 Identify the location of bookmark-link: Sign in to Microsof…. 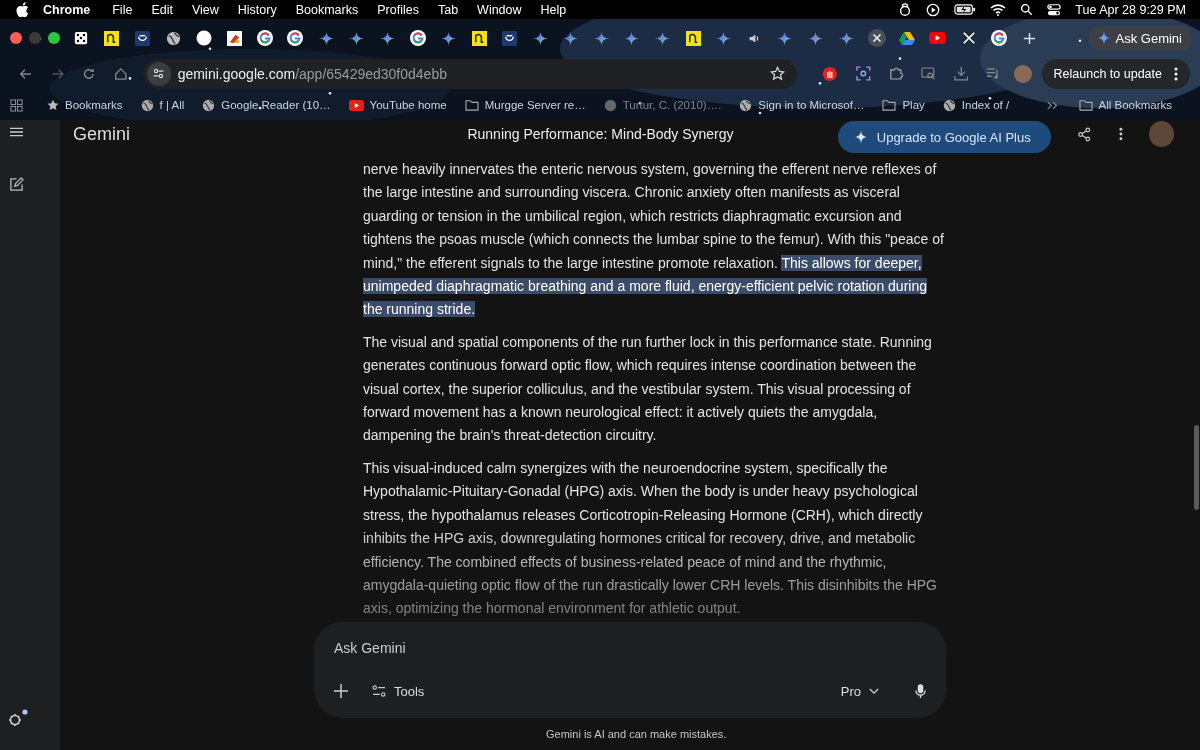
(802, 105).